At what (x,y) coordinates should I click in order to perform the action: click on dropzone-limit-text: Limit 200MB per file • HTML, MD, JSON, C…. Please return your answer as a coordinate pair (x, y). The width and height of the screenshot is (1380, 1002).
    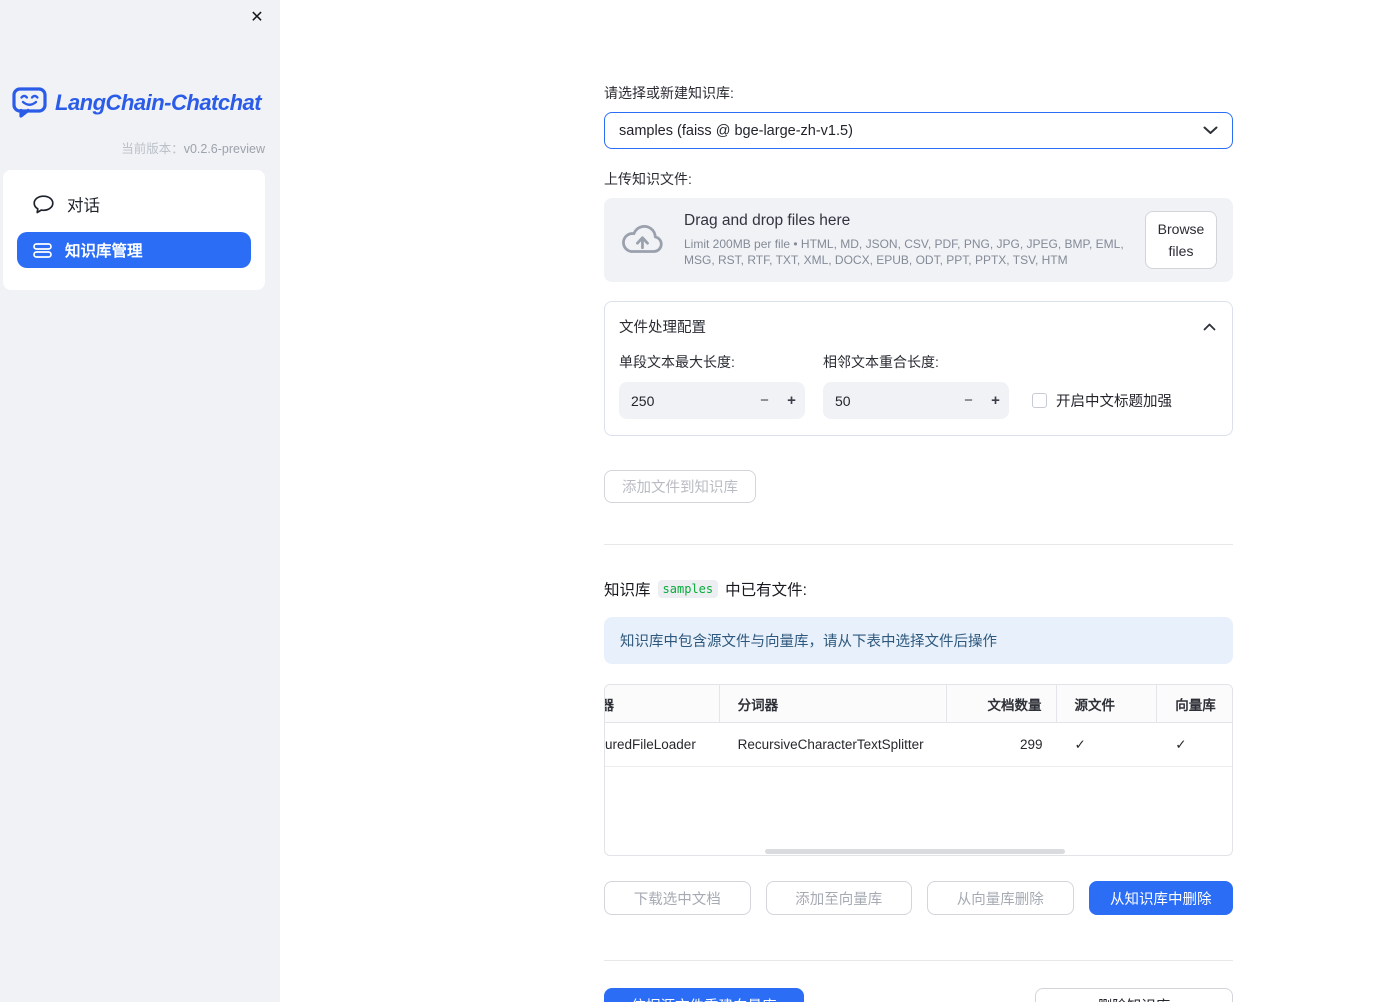
    Looking at the image, I should click on (904, 251).